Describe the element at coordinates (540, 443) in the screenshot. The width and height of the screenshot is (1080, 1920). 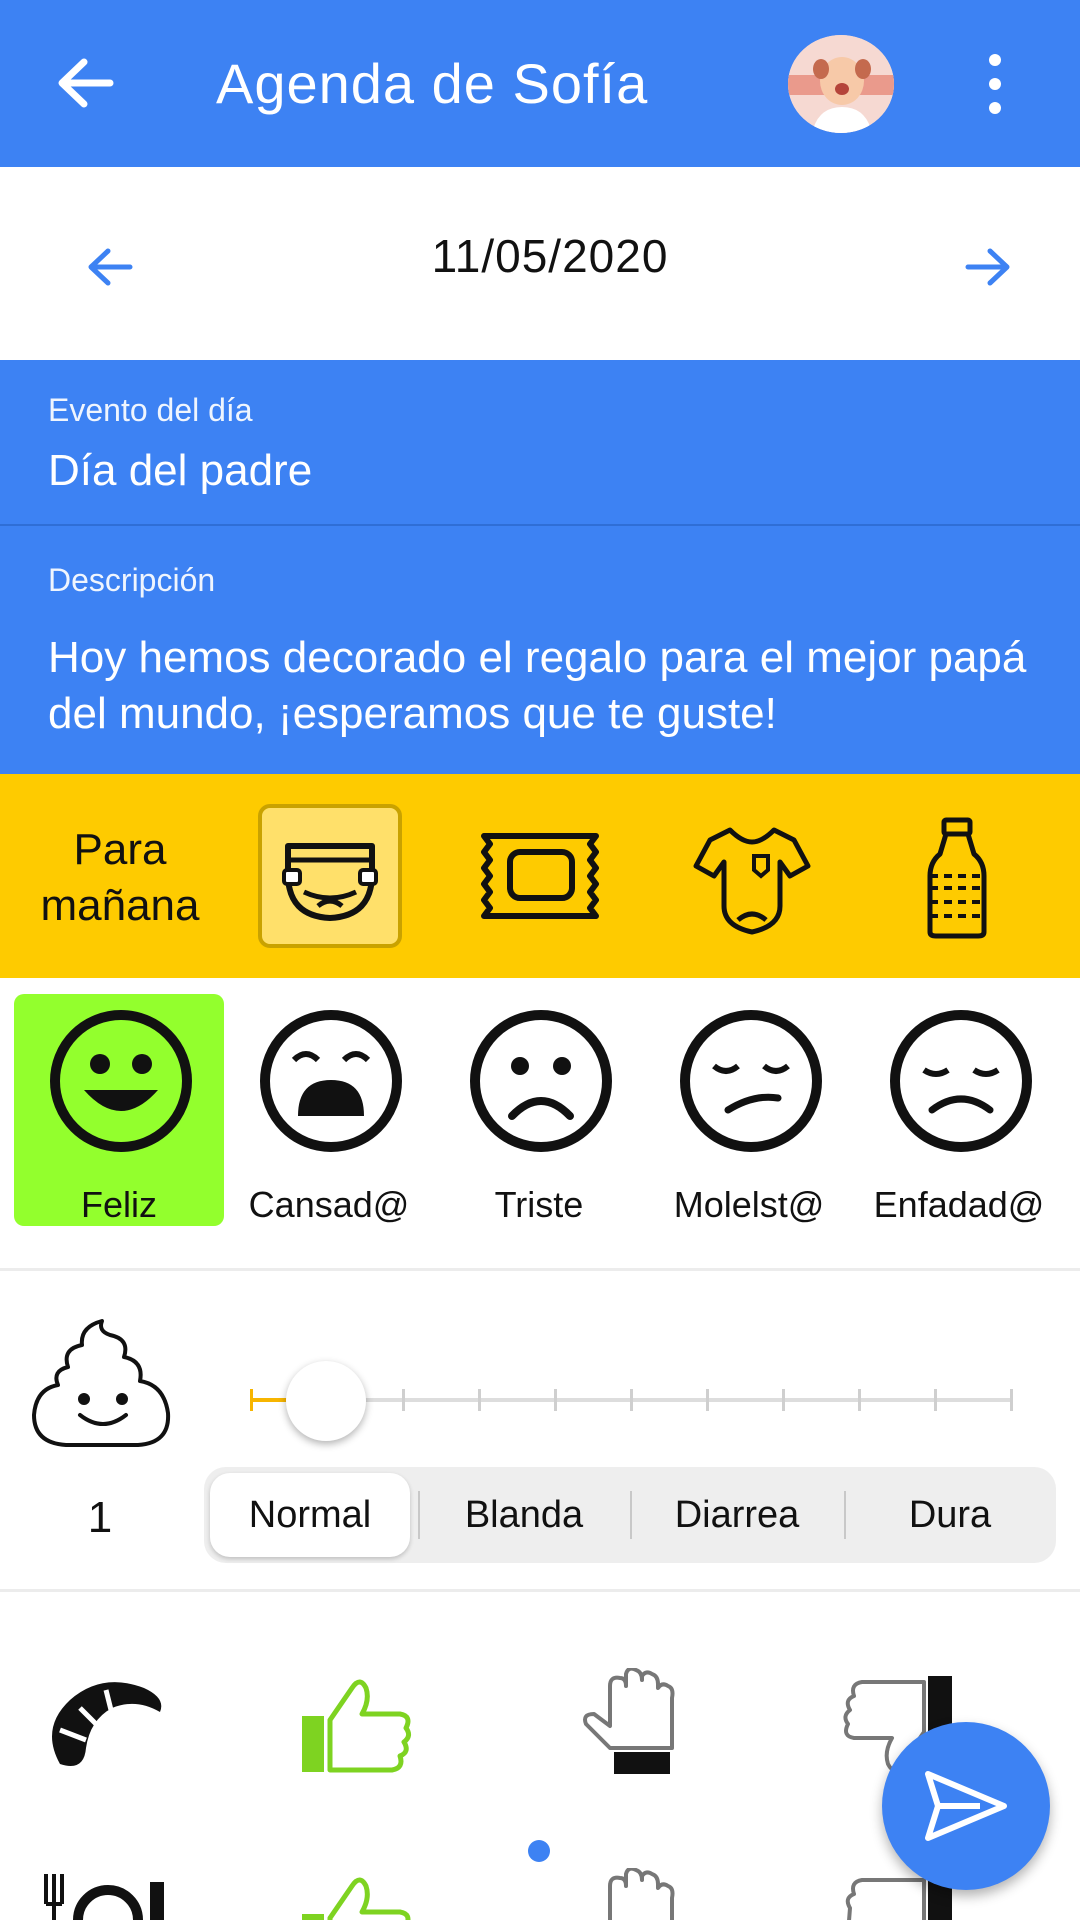
I see `event-field: Evento del día Día del padre` at that location.